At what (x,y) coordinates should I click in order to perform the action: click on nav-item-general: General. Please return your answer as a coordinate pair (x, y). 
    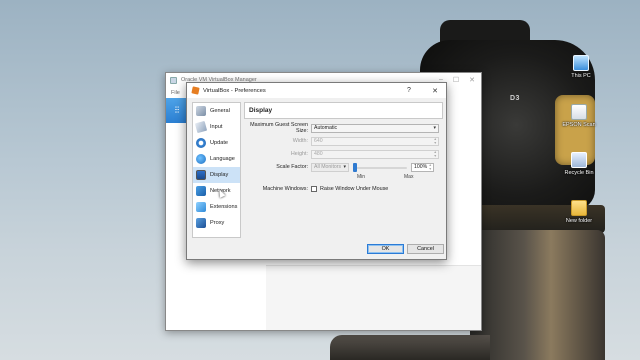
    Looking at the image, I should click on (216, 111).